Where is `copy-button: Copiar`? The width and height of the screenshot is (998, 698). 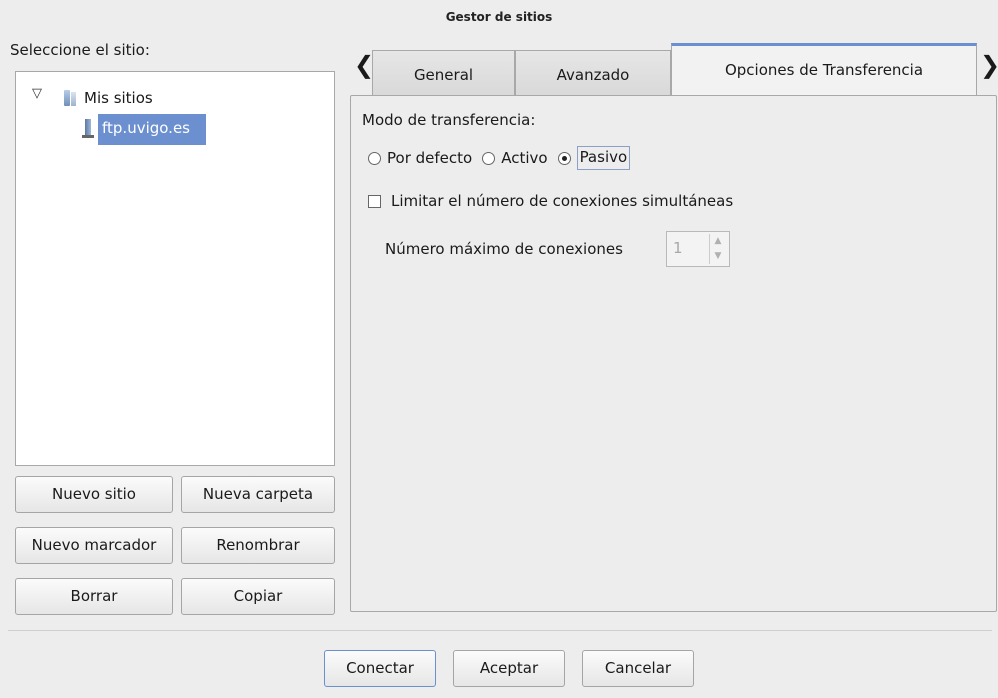
copy-button: Copiar is located at coordinates (258, 596).